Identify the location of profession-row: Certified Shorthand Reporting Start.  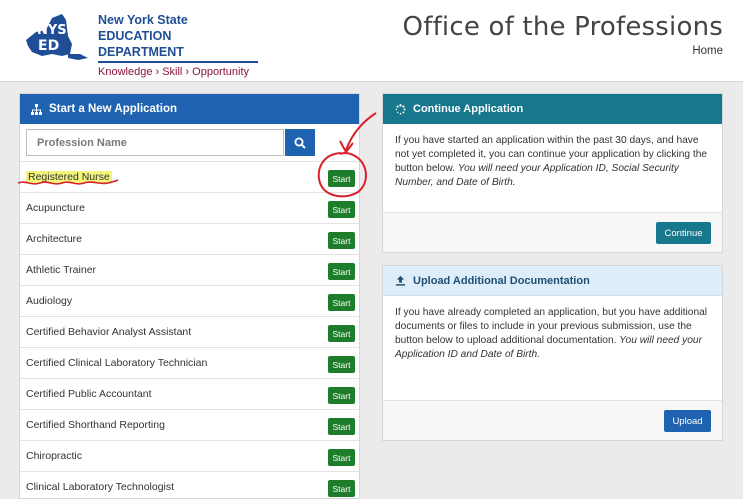
(189, 424).